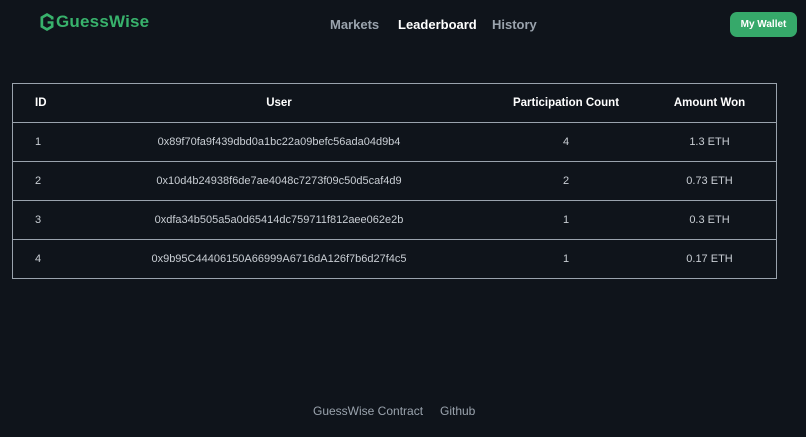  What do you see at coordinates (709, 103) in the screenshot?
I see `column-header-amount-won: Amount Won` at bounding box center [709, 103].